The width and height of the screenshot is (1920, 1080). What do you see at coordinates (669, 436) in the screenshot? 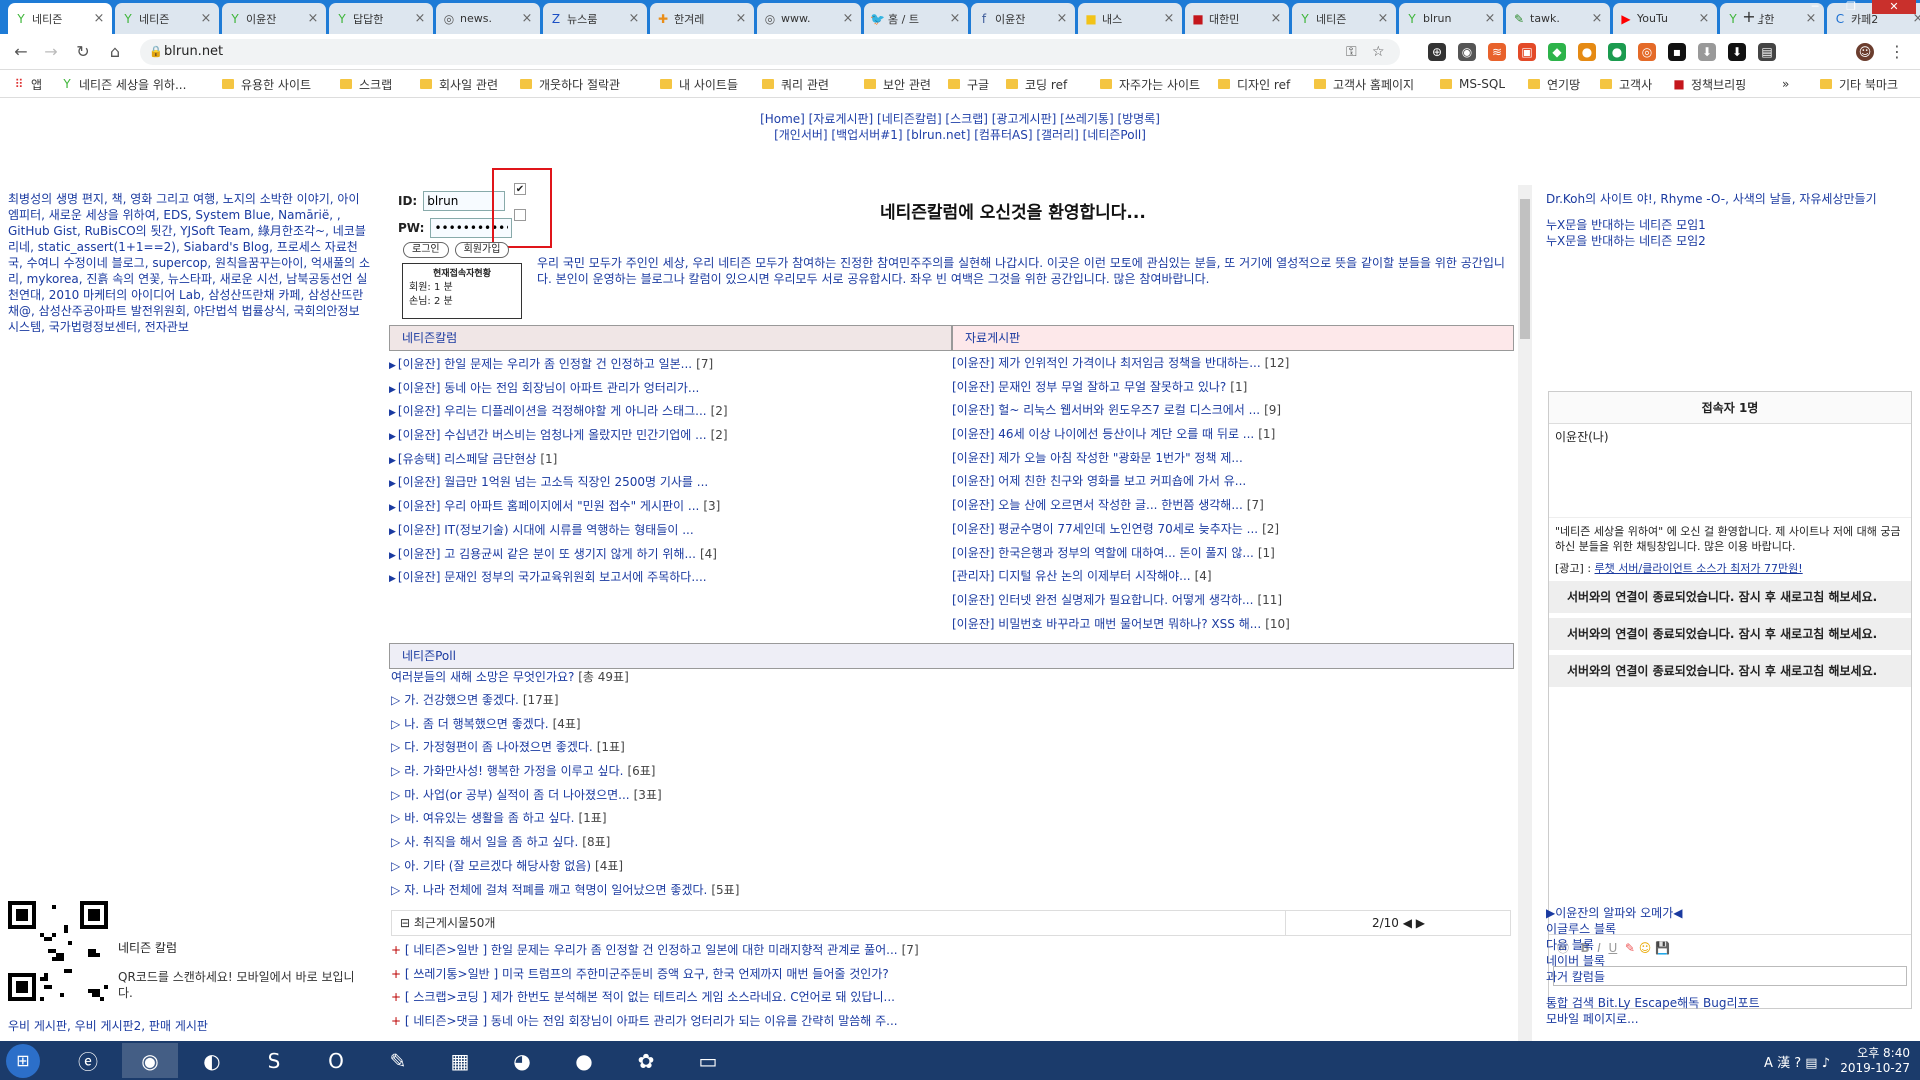
I see `column-post: [이윤잔] 수십년간 버스비는 엄청나게 올랐지만 민간기업에 ...[2]` at bounding box center [669, 436].